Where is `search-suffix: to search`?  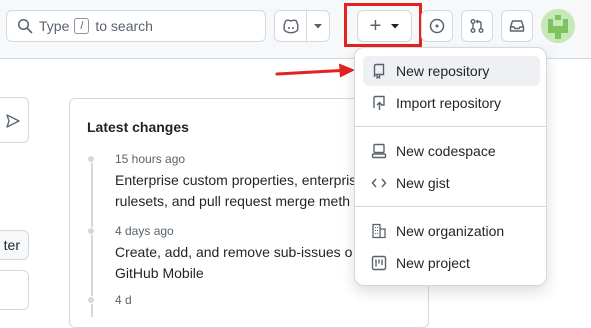
search-suffix: to search is located at coordinates (124, 26).